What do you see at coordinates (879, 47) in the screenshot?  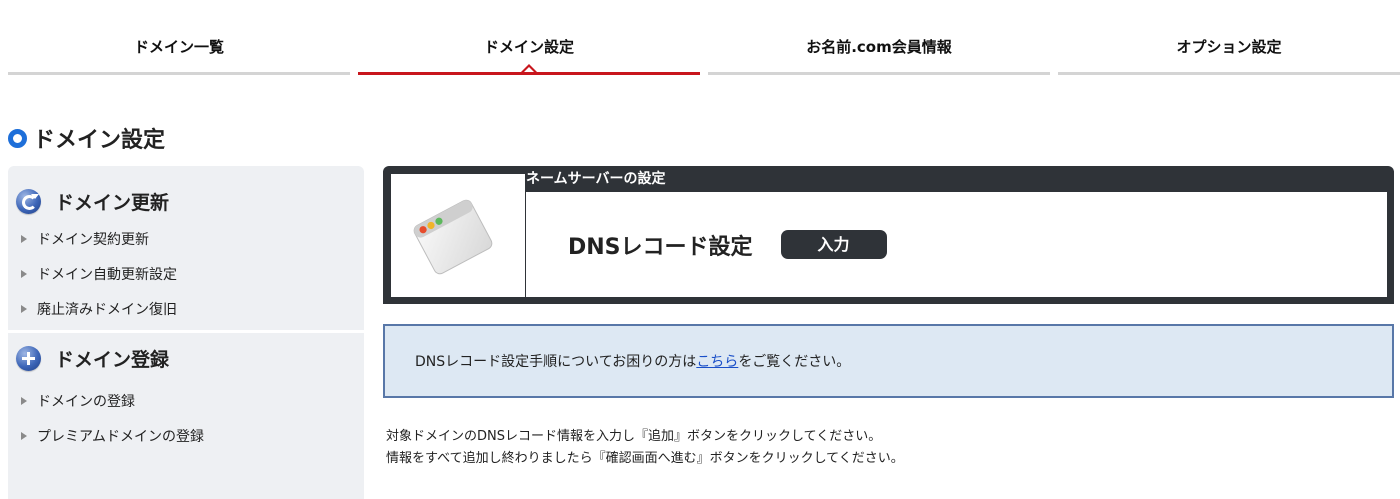 I see `tab-label: お名前.com会員情報` at bounding box center [879, 47].